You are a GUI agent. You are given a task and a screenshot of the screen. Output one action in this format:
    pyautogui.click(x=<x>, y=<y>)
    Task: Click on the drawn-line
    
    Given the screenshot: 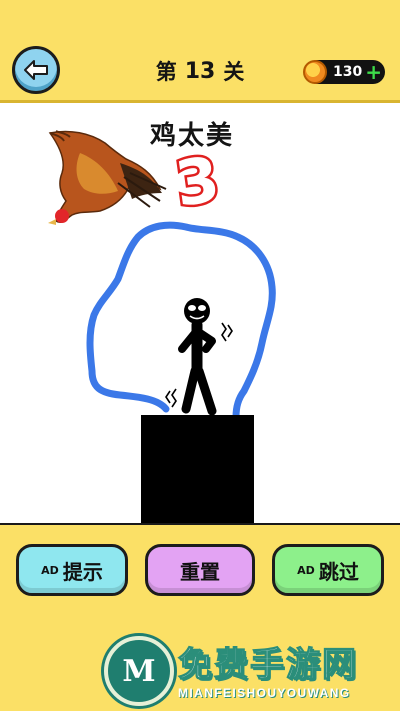 What is the action you would take?
    pyautogui.click(x=181, y=321)
    